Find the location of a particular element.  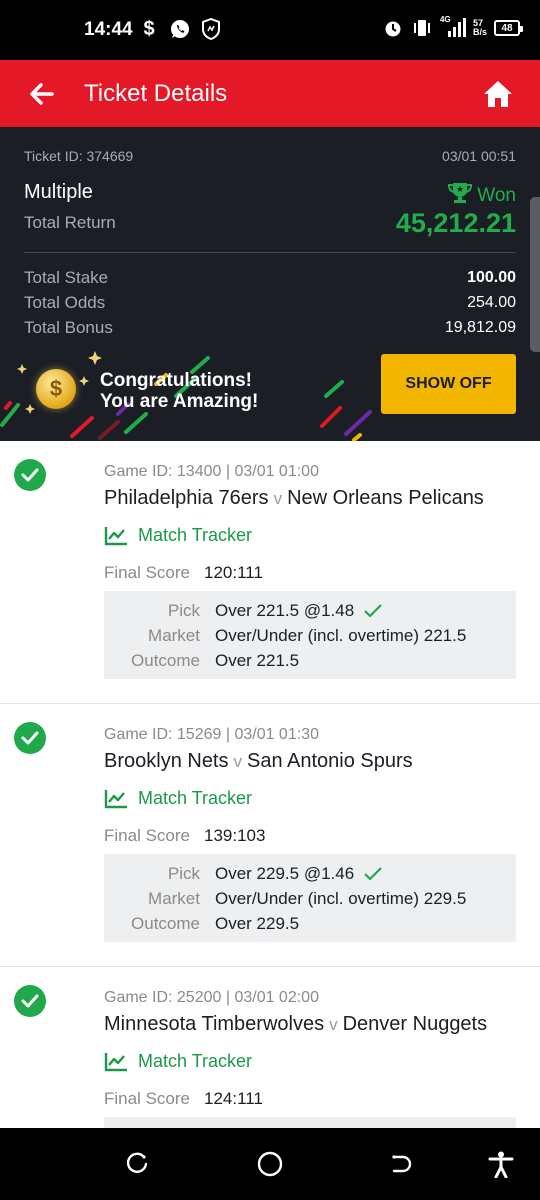

game-meta: Game ID: 13400 | 03/01 01:00 is located at coordinates (211, 471).